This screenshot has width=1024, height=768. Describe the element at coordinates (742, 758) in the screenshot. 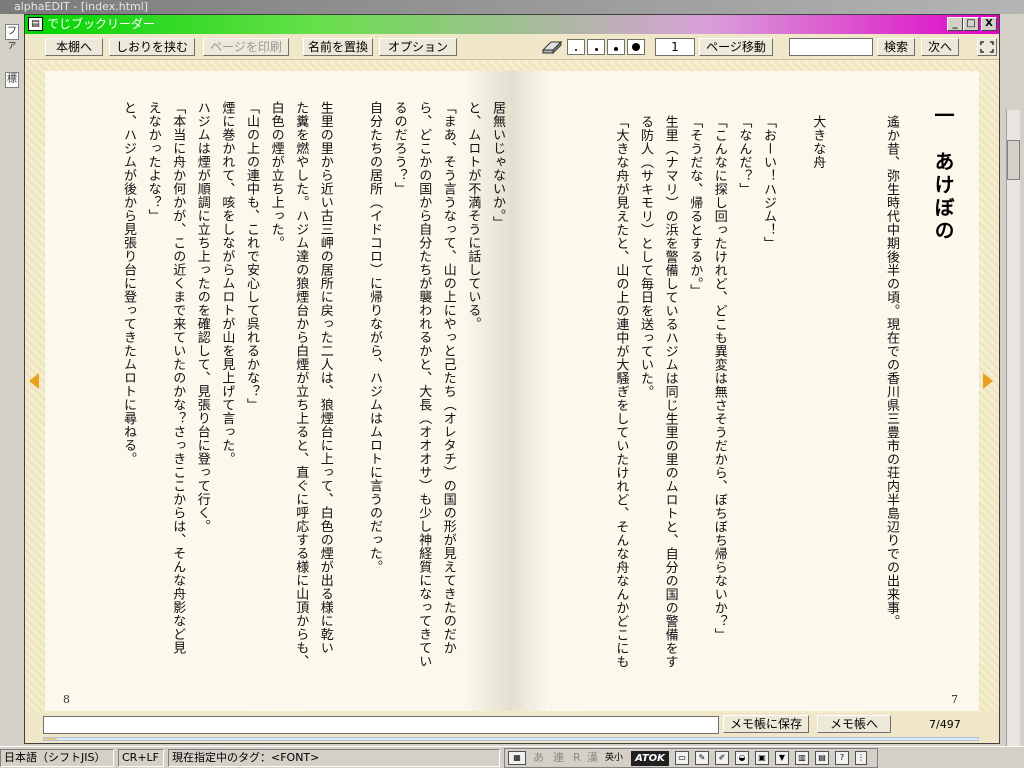

I see `ime-eraser-icon: ◒` at that location.